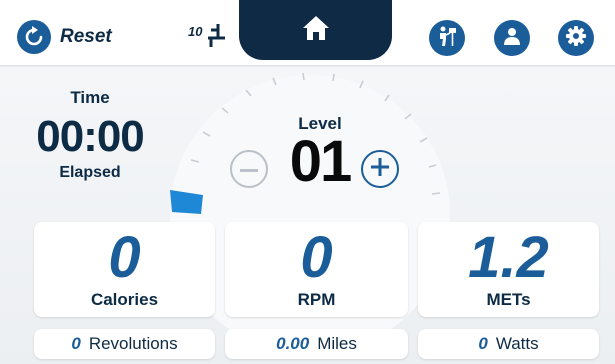 The width and height of the screenshot is (615, 364). Describe the element at coordinates (90, 172) in the screenshot. I see `time-elapsed-label: Elapsed` at that location.